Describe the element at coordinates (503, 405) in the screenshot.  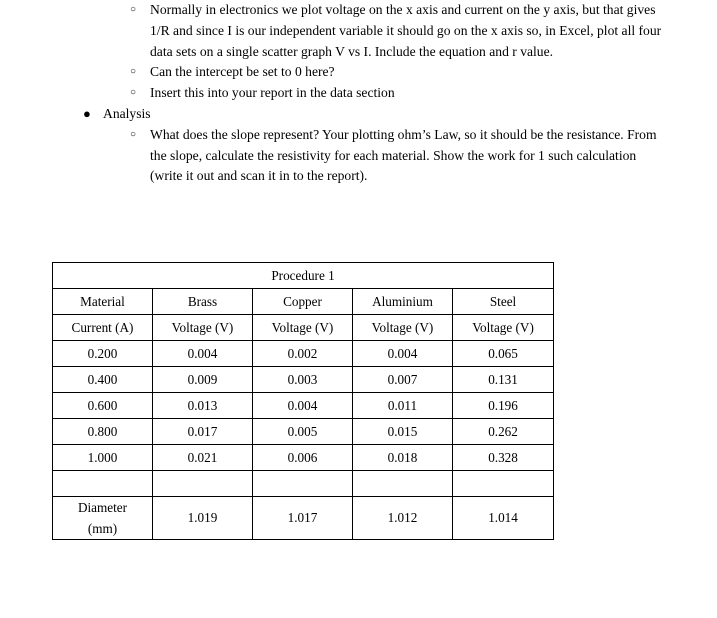
I see `table-cell: 0.196` at that location.